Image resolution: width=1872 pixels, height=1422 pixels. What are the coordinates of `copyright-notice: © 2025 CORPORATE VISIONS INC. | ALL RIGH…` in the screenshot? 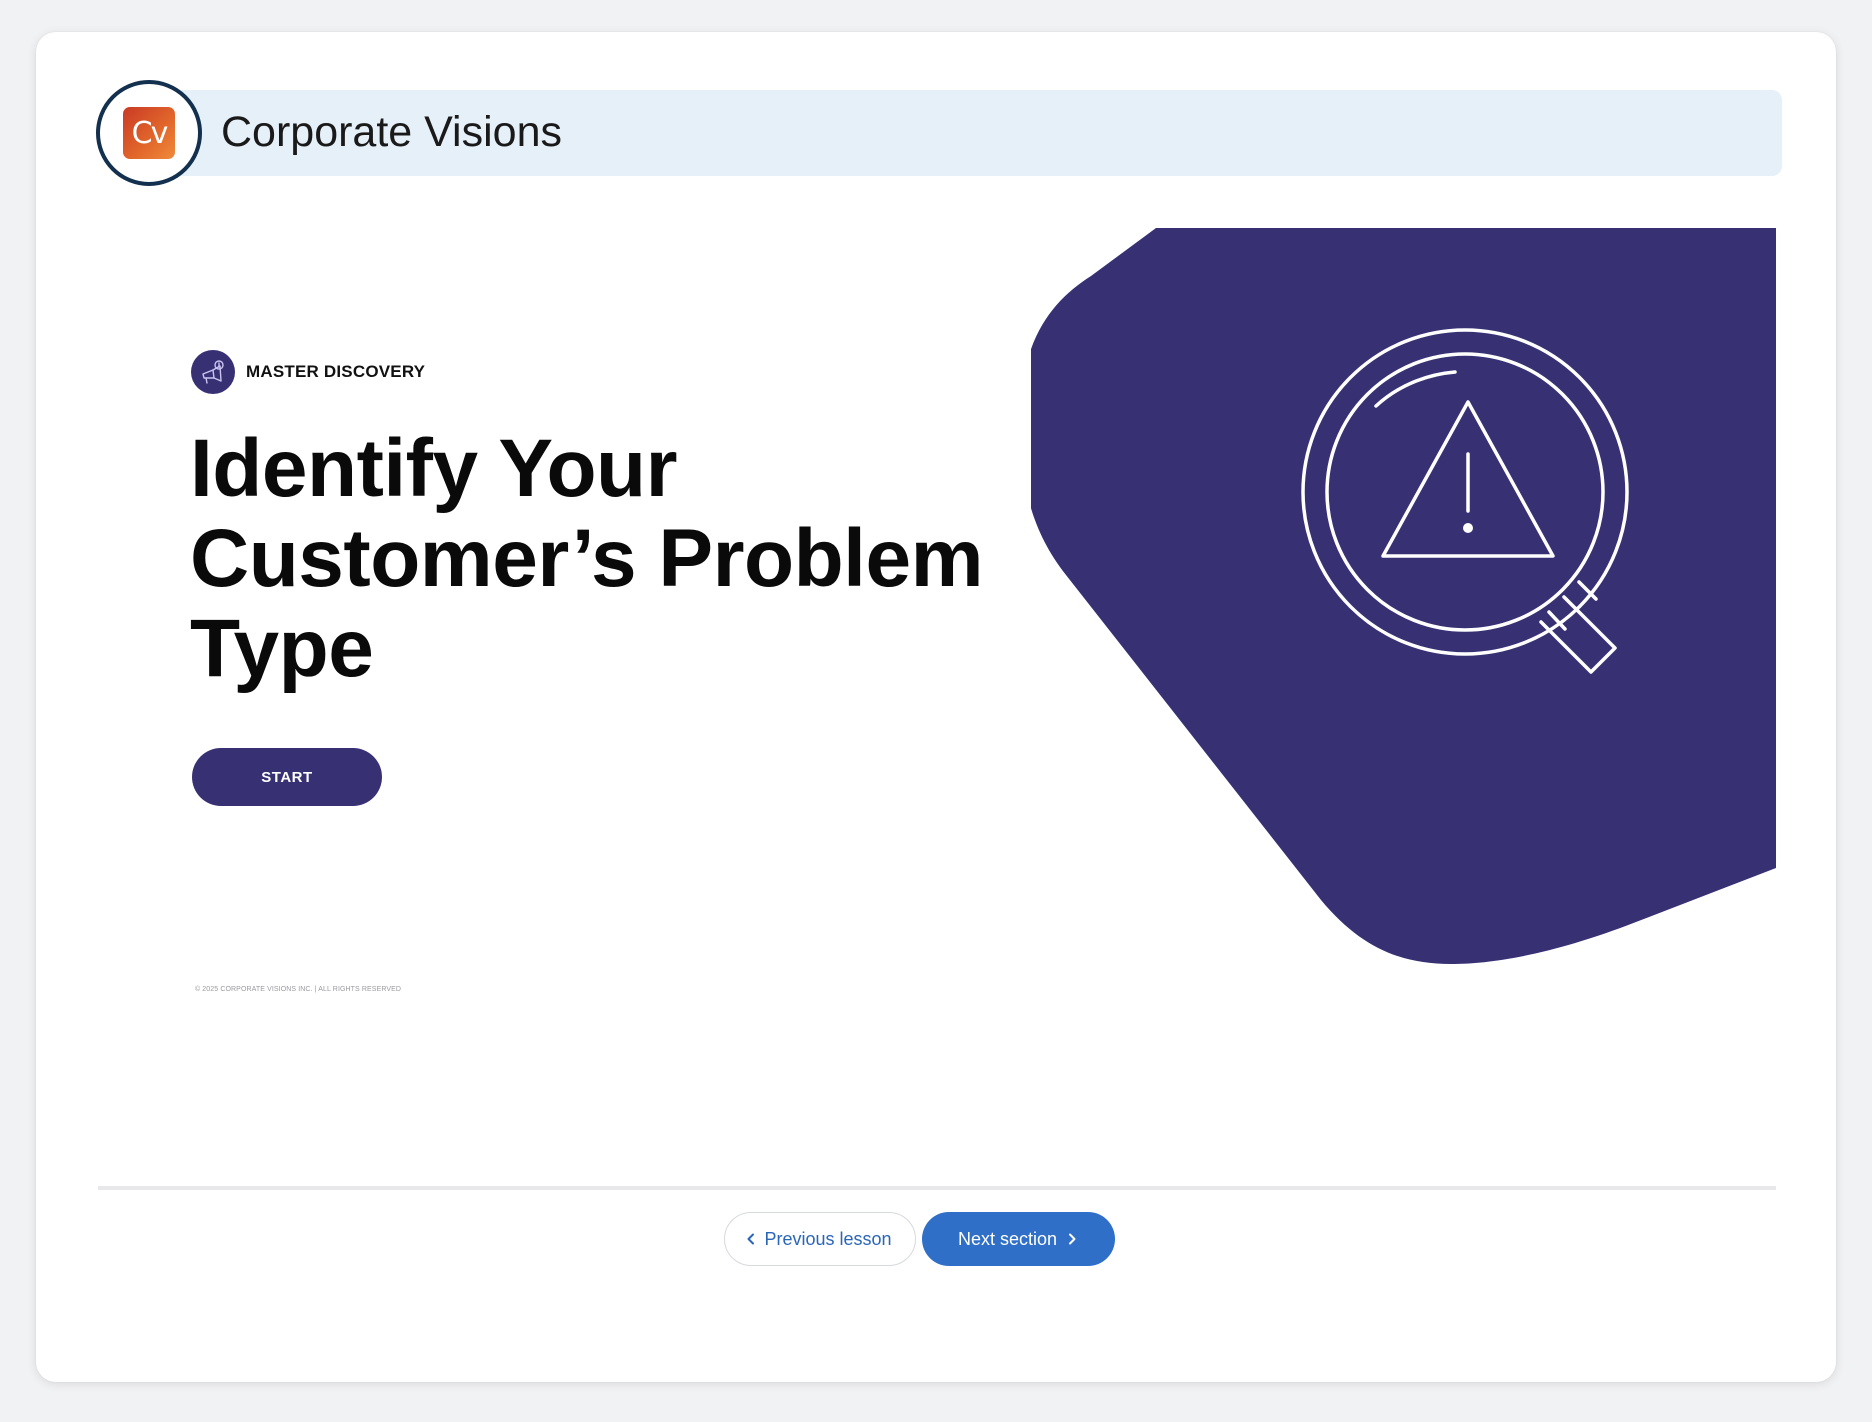 It's located at (298, 989).